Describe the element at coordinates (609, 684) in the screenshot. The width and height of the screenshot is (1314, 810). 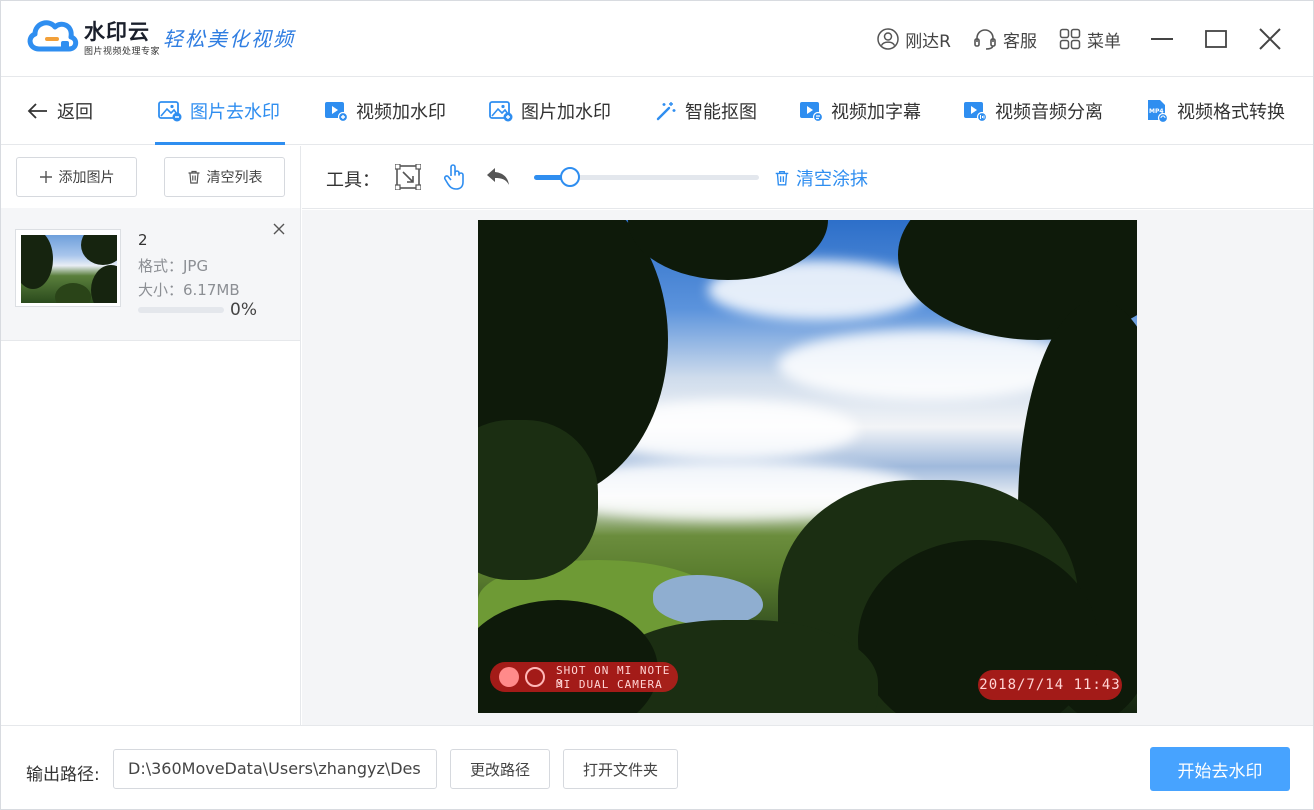
I see `watermark-text-line2: MI DUAL CAMERA` at that location.